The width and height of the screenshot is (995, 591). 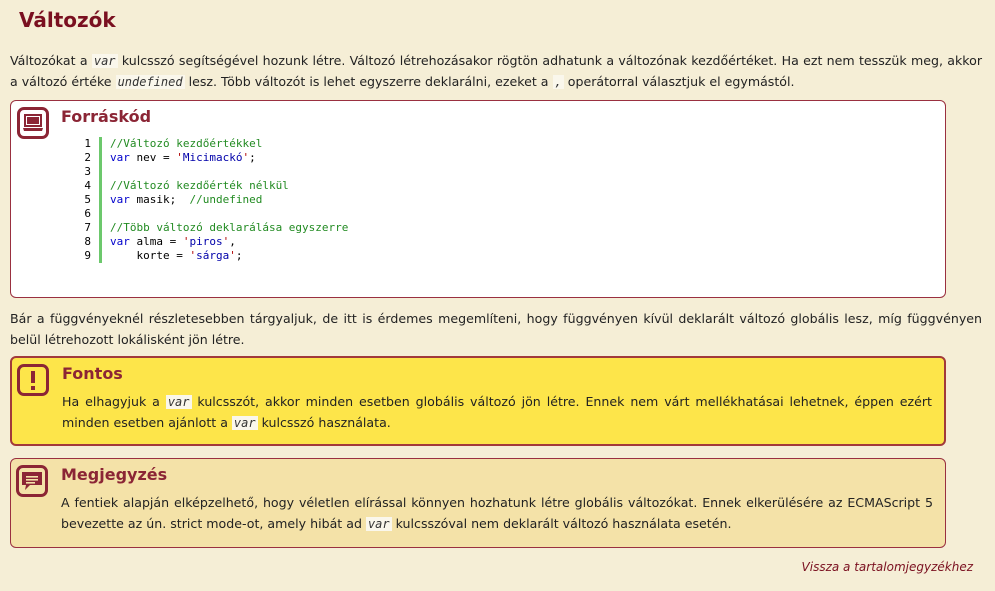 I want to click on code-token: //undefined, so click(x=226, y=199).